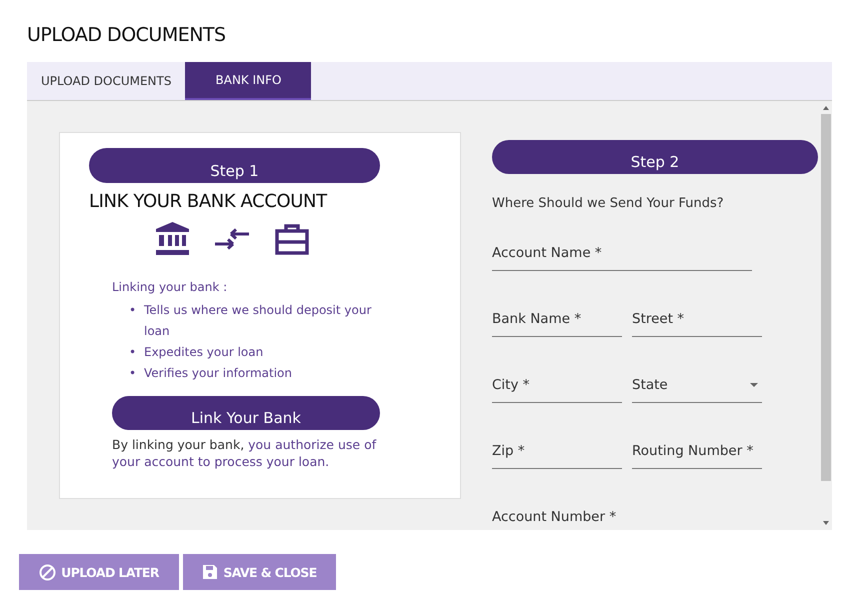  Describe the element at coordinates (245, 453) in the screenshot. I see `consent-text: By linking your bank, you authorize use of your account to process your loan.` at that location.